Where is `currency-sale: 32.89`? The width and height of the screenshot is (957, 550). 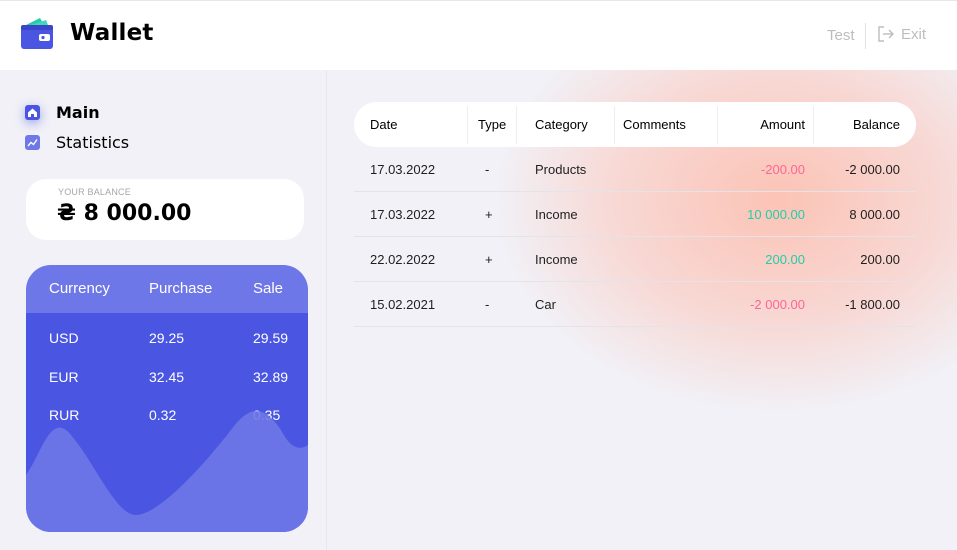
currency-sale: 32.89 is located at coordinates (271, 377).